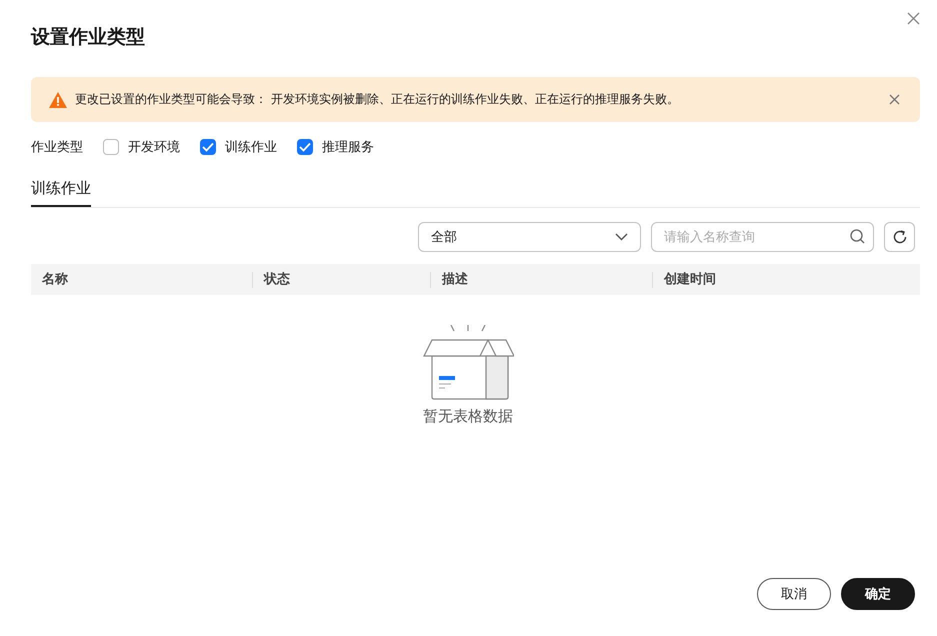  Describe the element at coordinates (341, 280) in the screenshot. I see `column-header: 状态` at that location.